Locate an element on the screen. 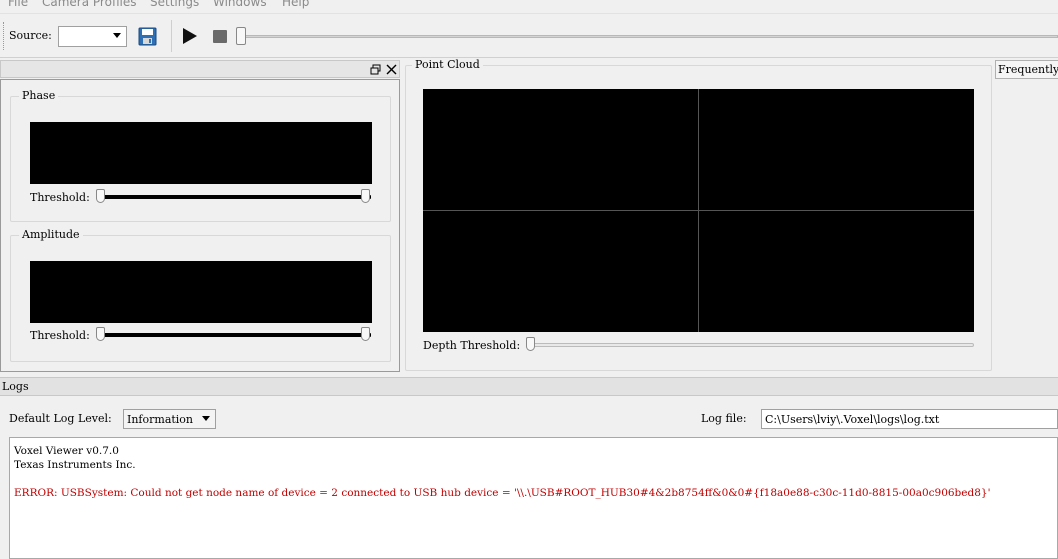 The width and height of the screenshot is (1058, 559). log-line: Voxel Viewer v0.7.0 is located at coordinates (66, 451).